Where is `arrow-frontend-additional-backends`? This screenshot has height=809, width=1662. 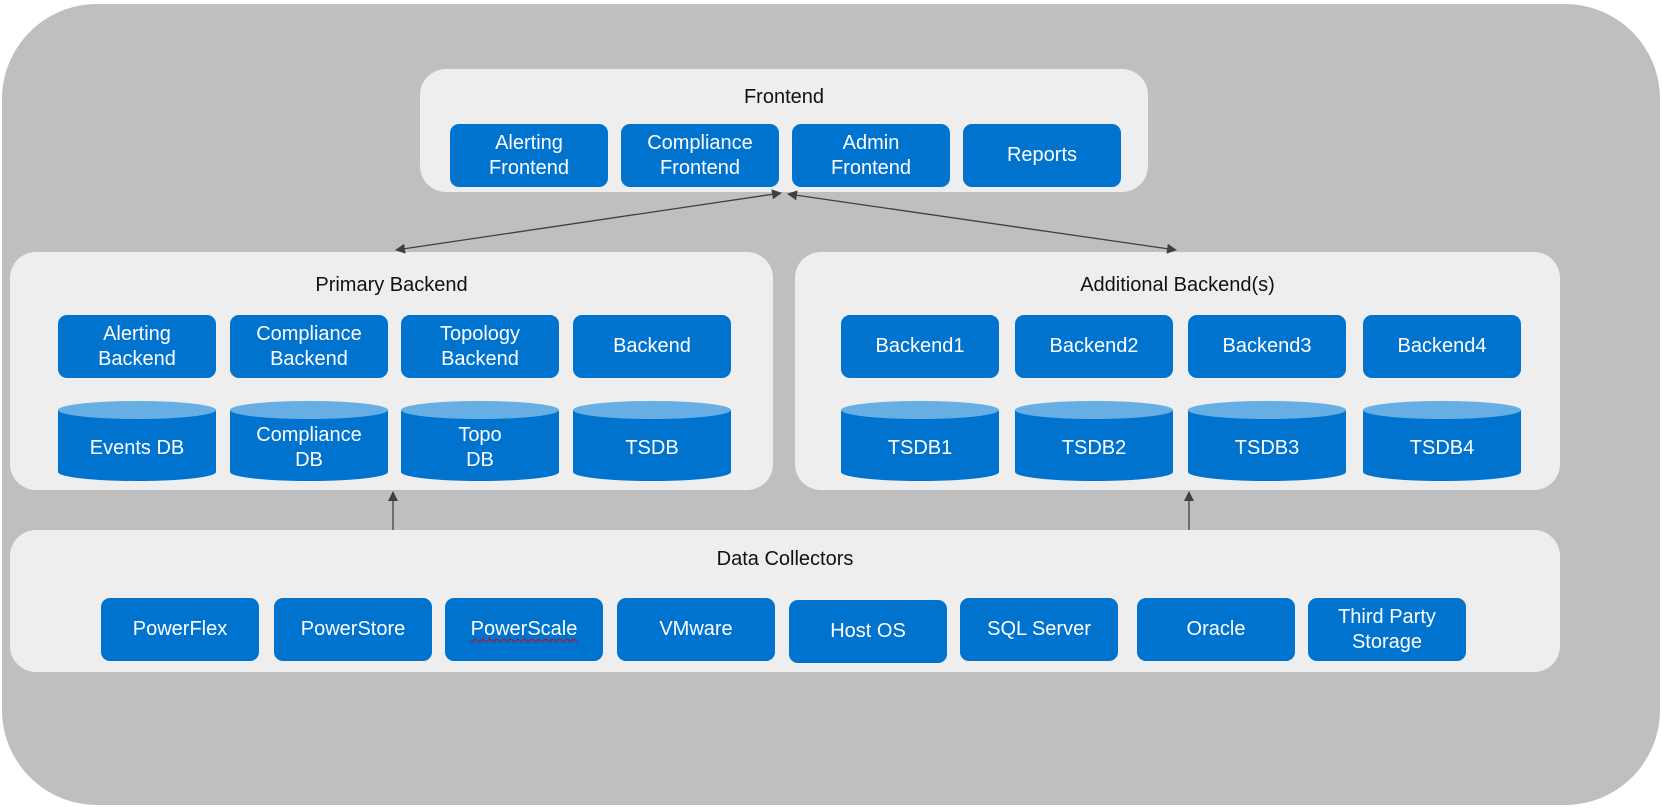 arrow-frontend-additional-backends is located at coordinates (982, 222).